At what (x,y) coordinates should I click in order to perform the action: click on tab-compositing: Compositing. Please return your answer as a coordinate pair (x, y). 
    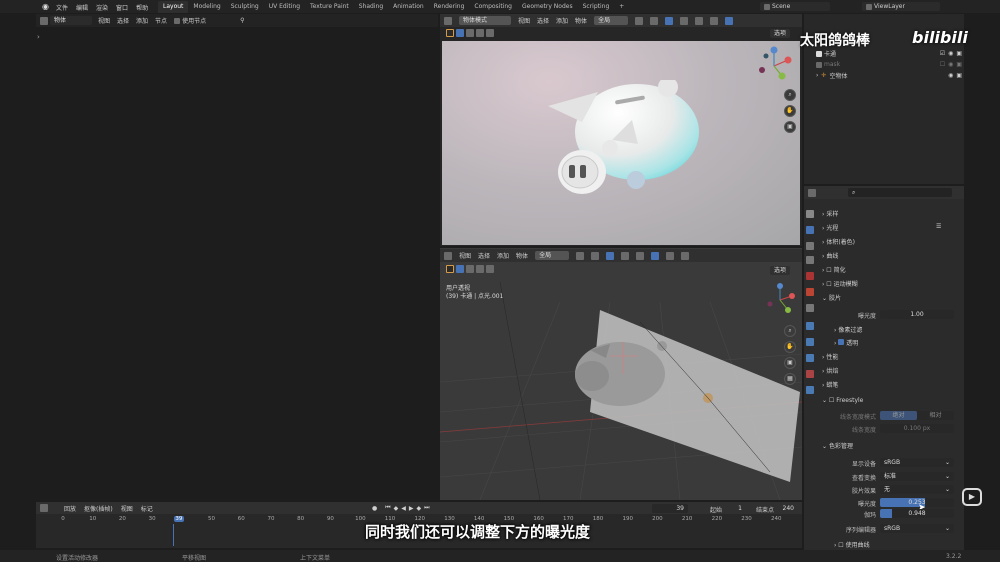
    Looking at the image, I should click on (493, 7).